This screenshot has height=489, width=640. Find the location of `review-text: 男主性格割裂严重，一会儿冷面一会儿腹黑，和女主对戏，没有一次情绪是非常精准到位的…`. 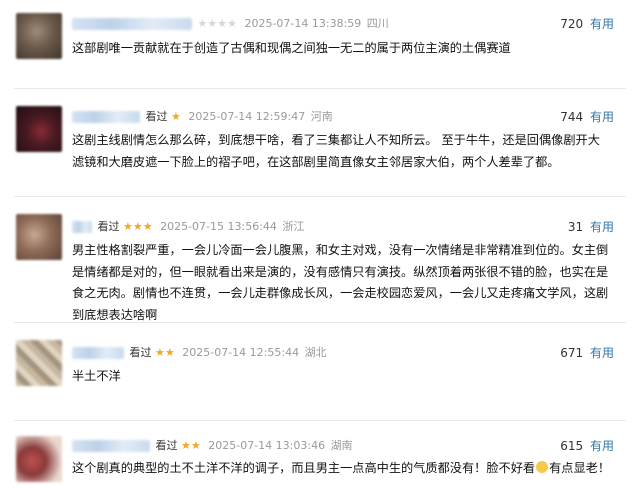

review-text: 男主性格割裂严重，一会儿冷面一会儿腹黑，和女主对戏，没有一次情绪是非常精准到位的… is located at coordinates (340, 282).